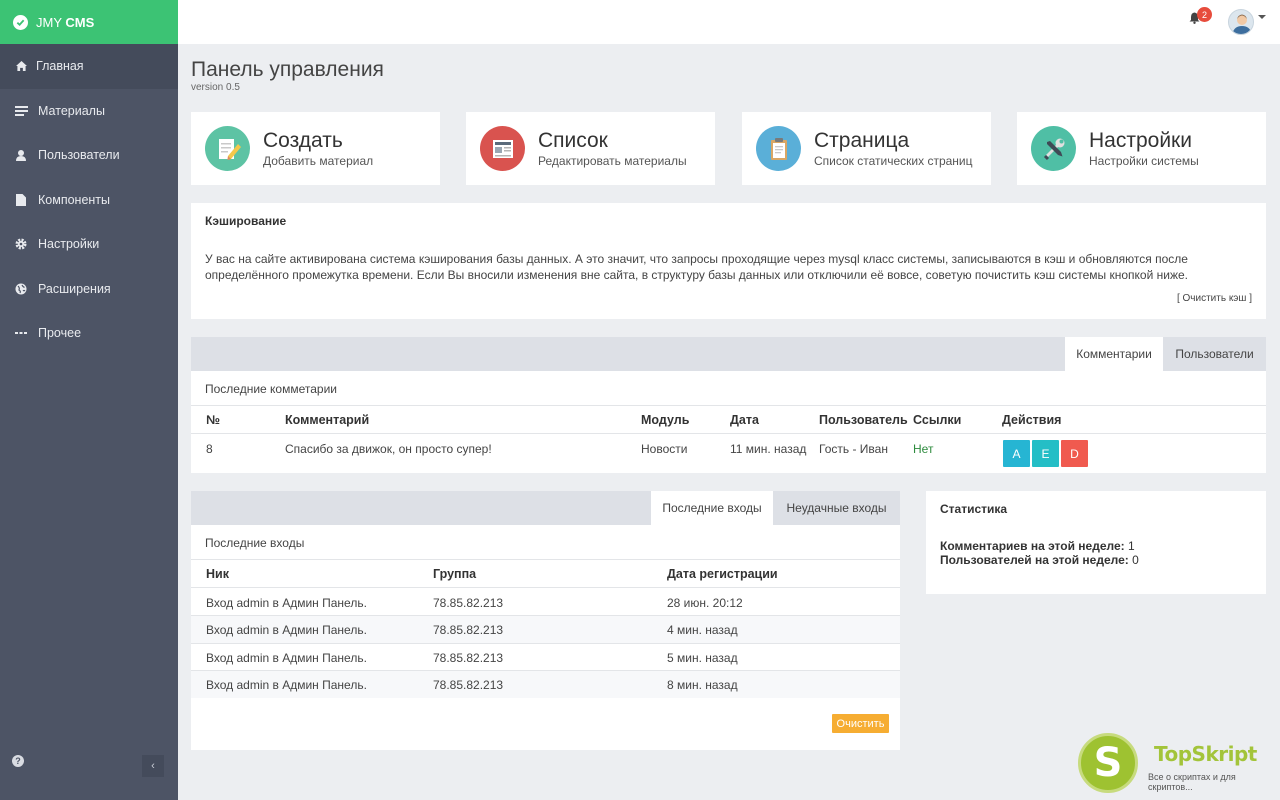 The image size is (1280, 800). What do you see at coordinates (153, 766) in the screenshot?
I see `collapse-sidebar-button: ‹` at bounding box center [153, 766].